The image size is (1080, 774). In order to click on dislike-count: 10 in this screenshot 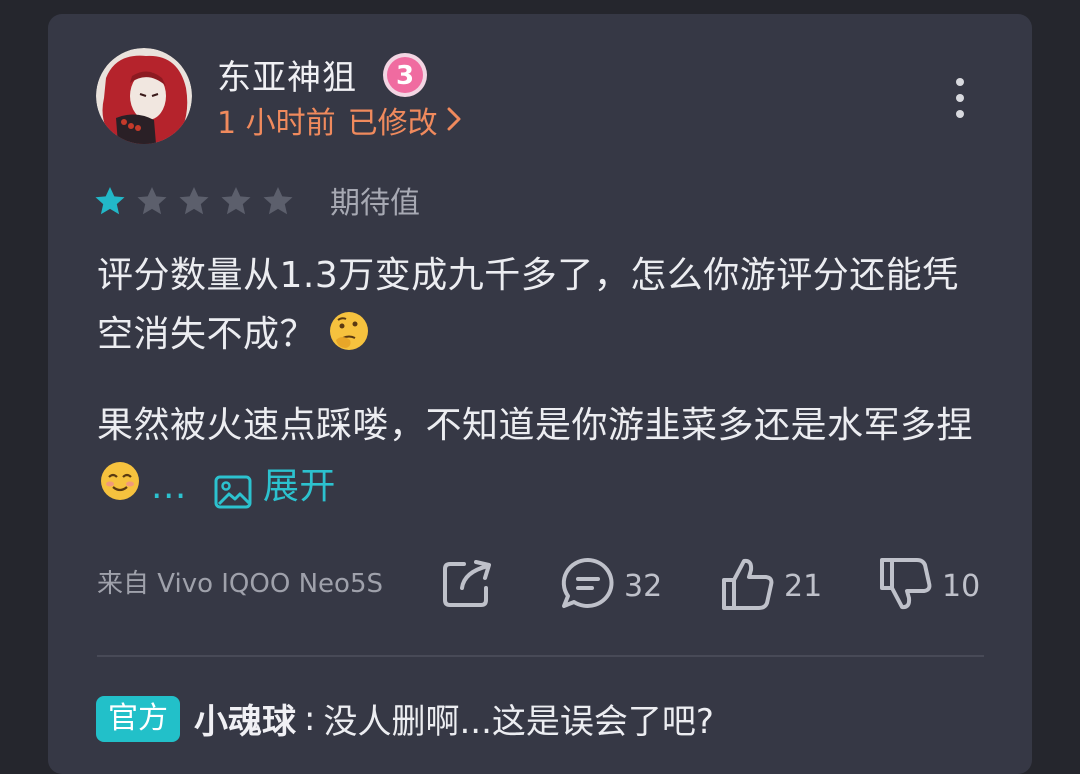, I will do `click(961, 586)`.